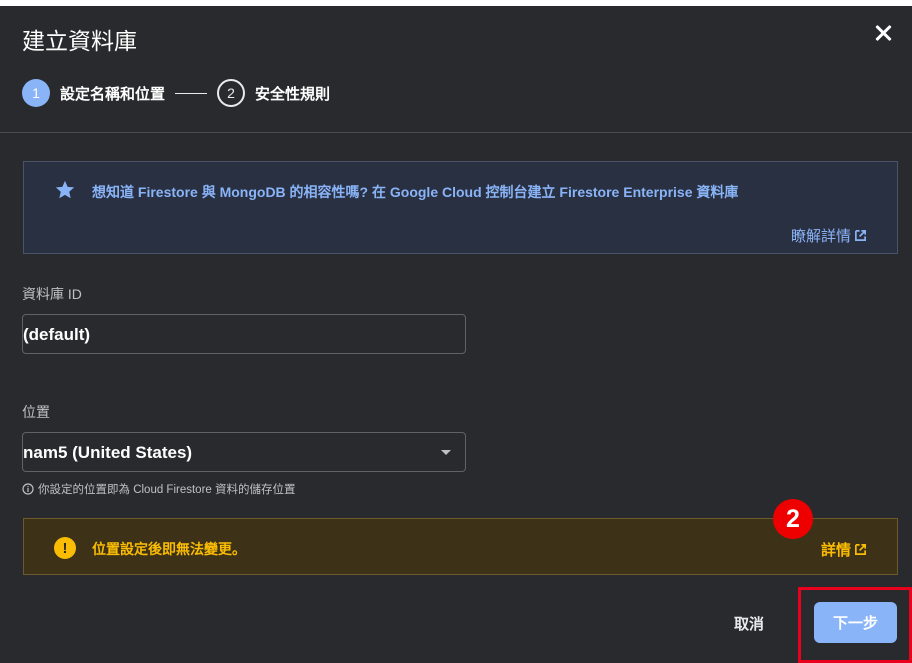 This screenshot has width=912, height=663. What do you see at coordinates (52, 294) in the screenshot?
I see `database-id-label: 資料庫 ID` at bounding box center [52, 294].